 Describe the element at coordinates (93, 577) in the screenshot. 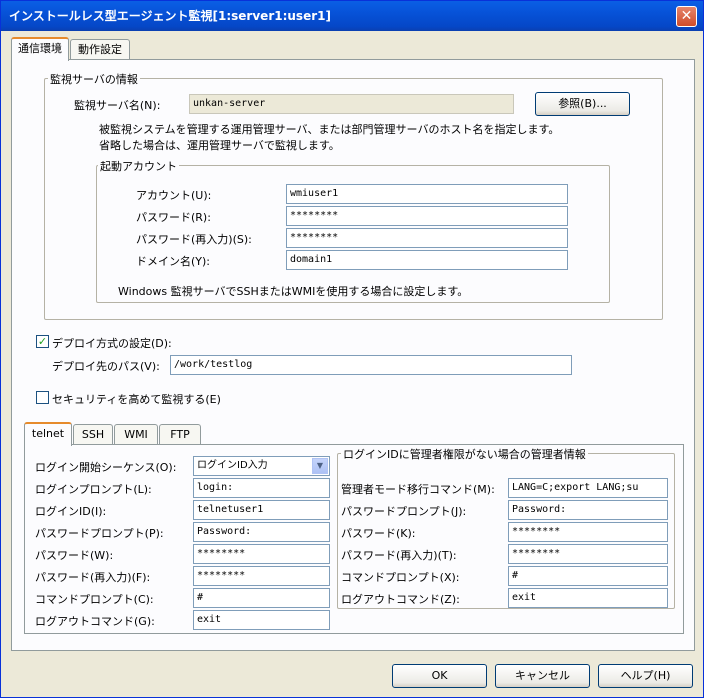

I see `telnet-password-confirm-label: パスワード(再入力)(F):` at that location.